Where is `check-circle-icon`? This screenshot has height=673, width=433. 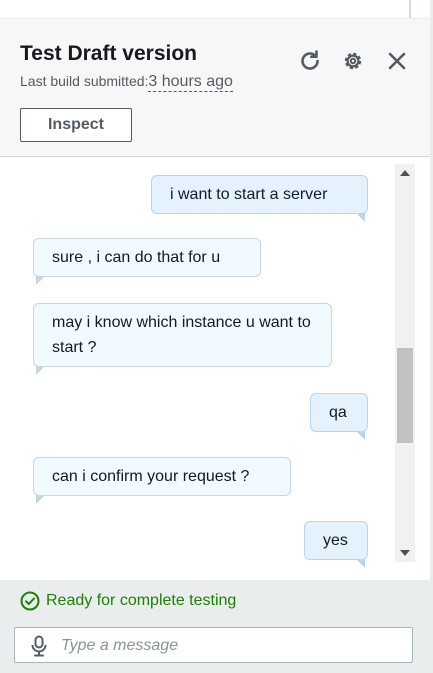 check-circle-icon is located at coordinates (30, 601).